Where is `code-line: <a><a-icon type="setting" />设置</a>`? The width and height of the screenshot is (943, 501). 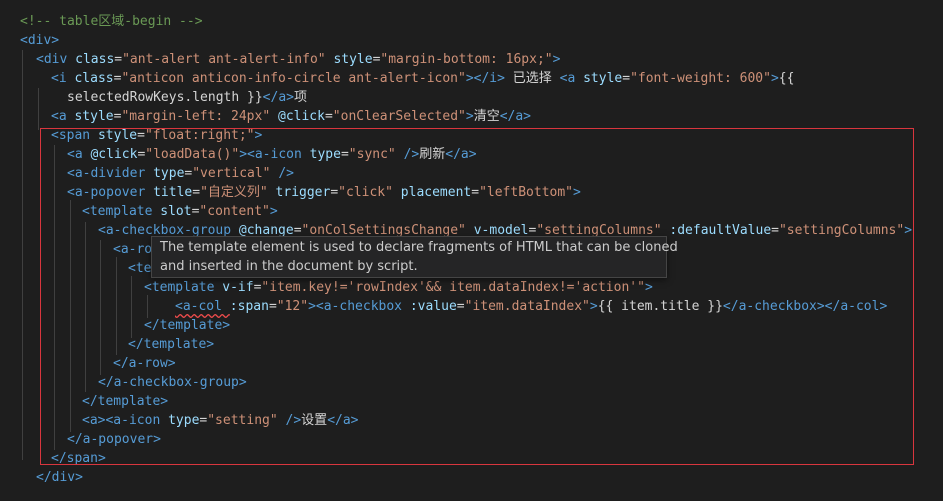
code-line: <a><a-icon type="setting" />设置</a> is located at coordinates (220, 420).